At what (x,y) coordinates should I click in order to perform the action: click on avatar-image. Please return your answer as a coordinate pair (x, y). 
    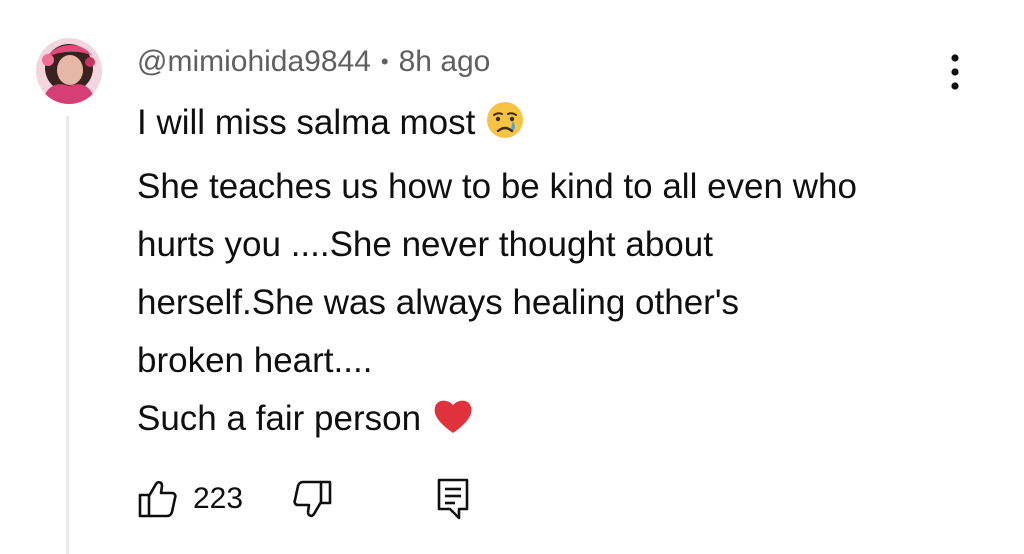
    Looking at the image, I should click on (69, 71).